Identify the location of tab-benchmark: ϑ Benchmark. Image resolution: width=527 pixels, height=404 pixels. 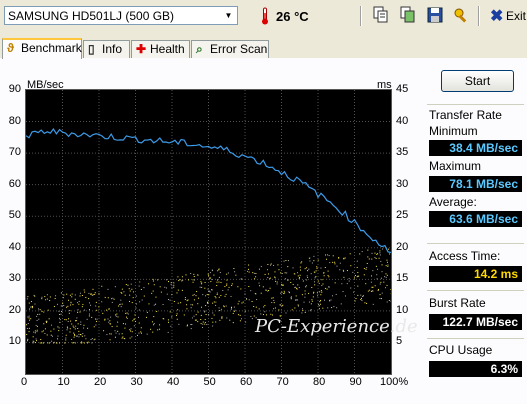
(42, 48).